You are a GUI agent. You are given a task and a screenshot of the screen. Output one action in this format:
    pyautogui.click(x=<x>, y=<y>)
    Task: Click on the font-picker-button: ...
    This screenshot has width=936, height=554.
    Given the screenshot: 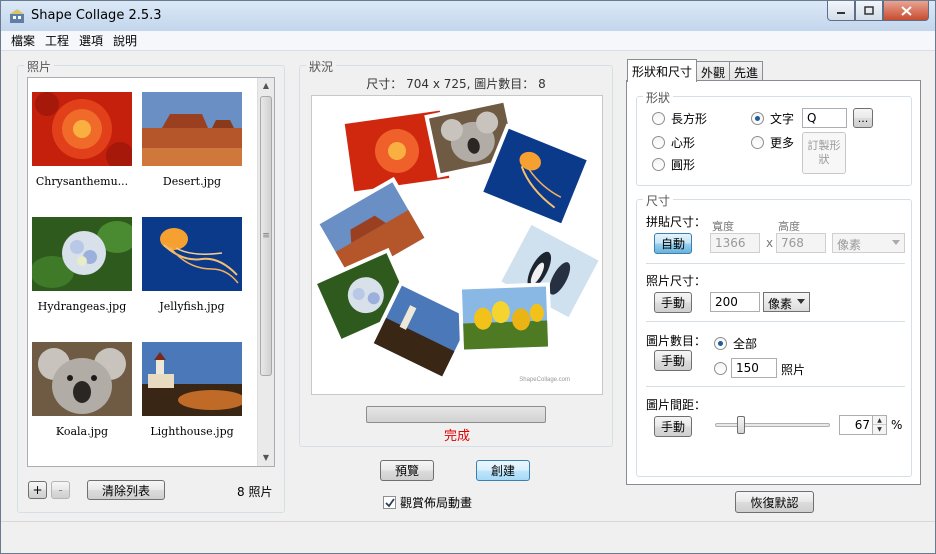 What is the action you would take?
    pyautogui.click(x=863, y=118)
    